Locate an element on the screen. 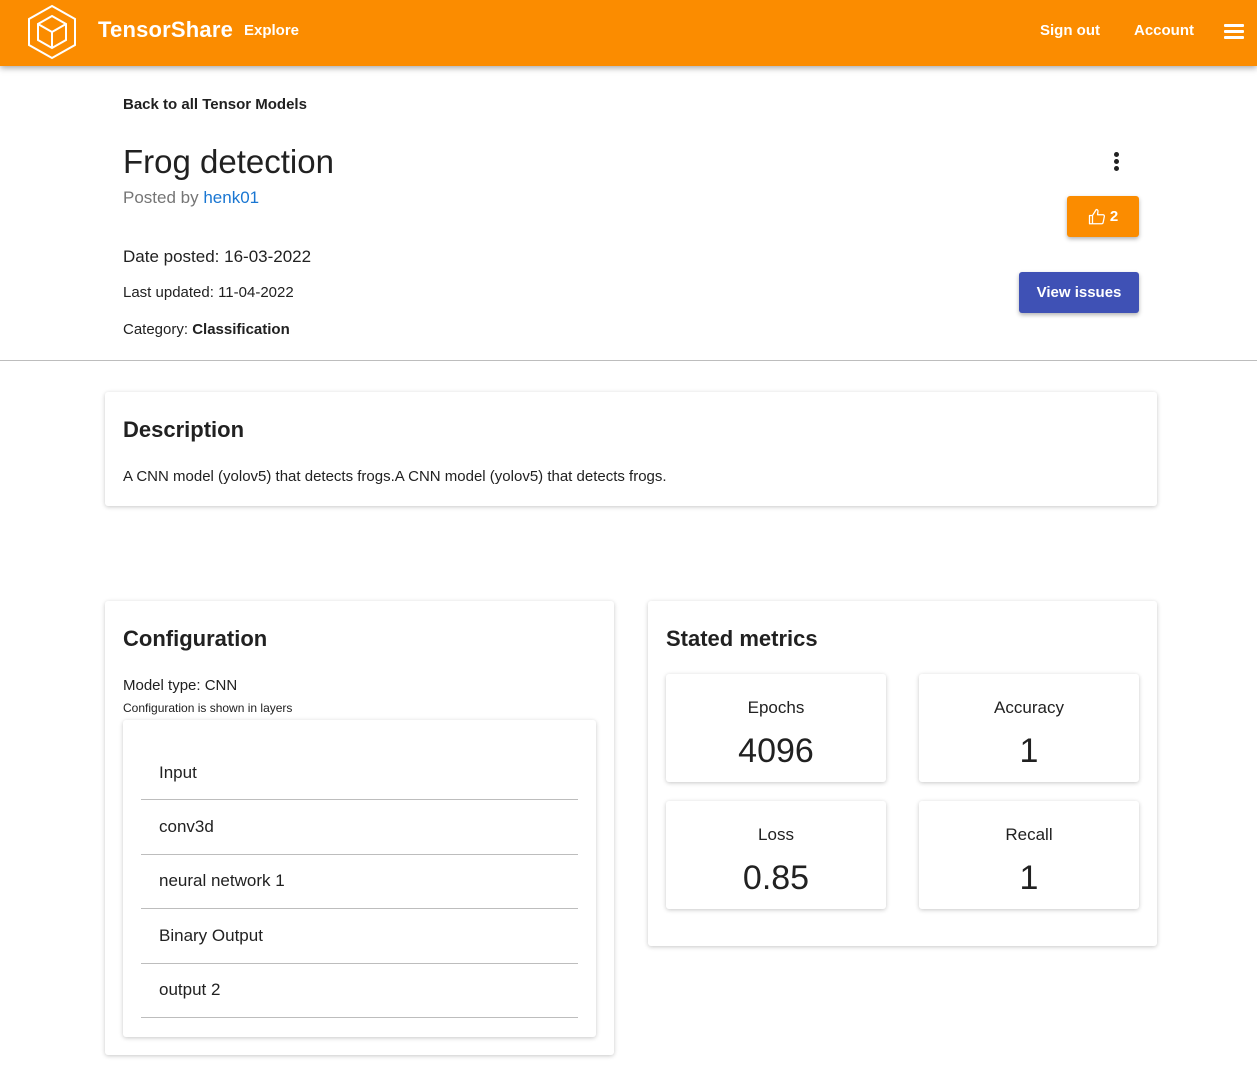  like-count: 2 is located at coordinates (1114, 216).